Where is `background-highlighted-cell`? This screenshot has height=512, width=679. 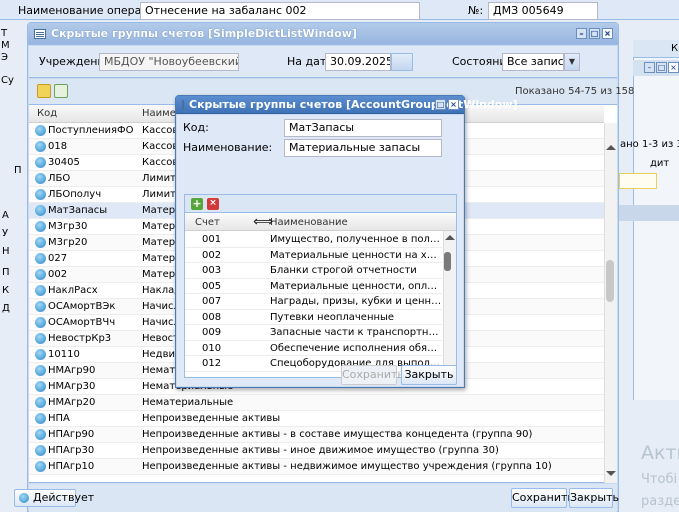
background-highlighted-cell is located at coordinates (638, 181).